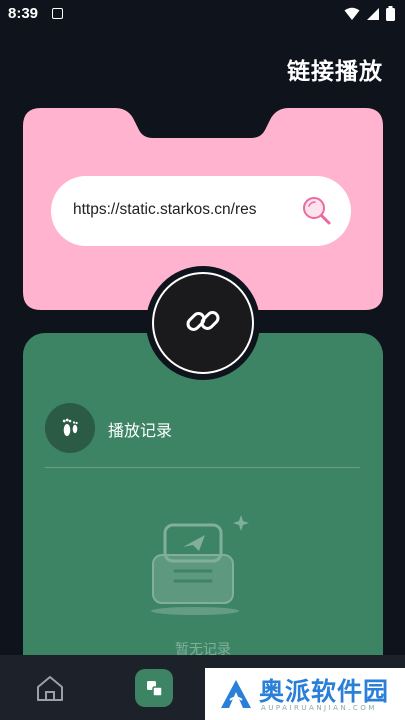  What do you see at coordinates (390, 15) in the screenshot?
I see `battery-icon` at bounding box center [390, 15].